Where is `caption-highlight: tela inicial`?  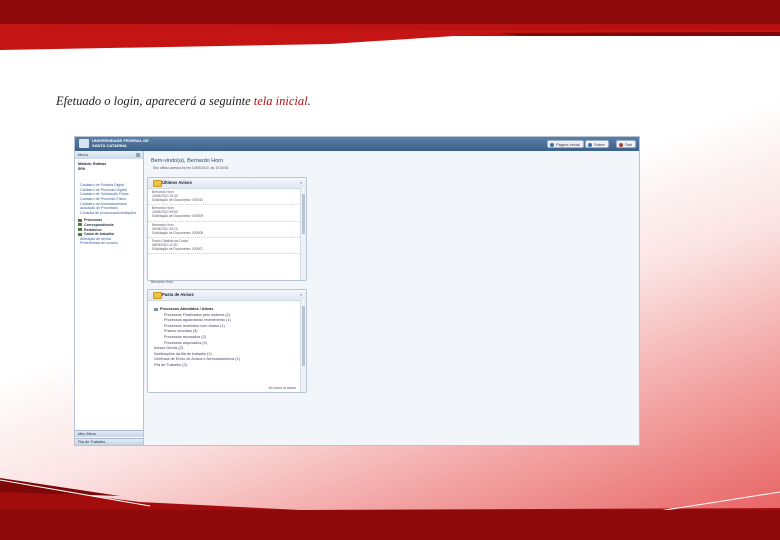
caption-highlight: tela inicial is located at coordinates (280, 101).